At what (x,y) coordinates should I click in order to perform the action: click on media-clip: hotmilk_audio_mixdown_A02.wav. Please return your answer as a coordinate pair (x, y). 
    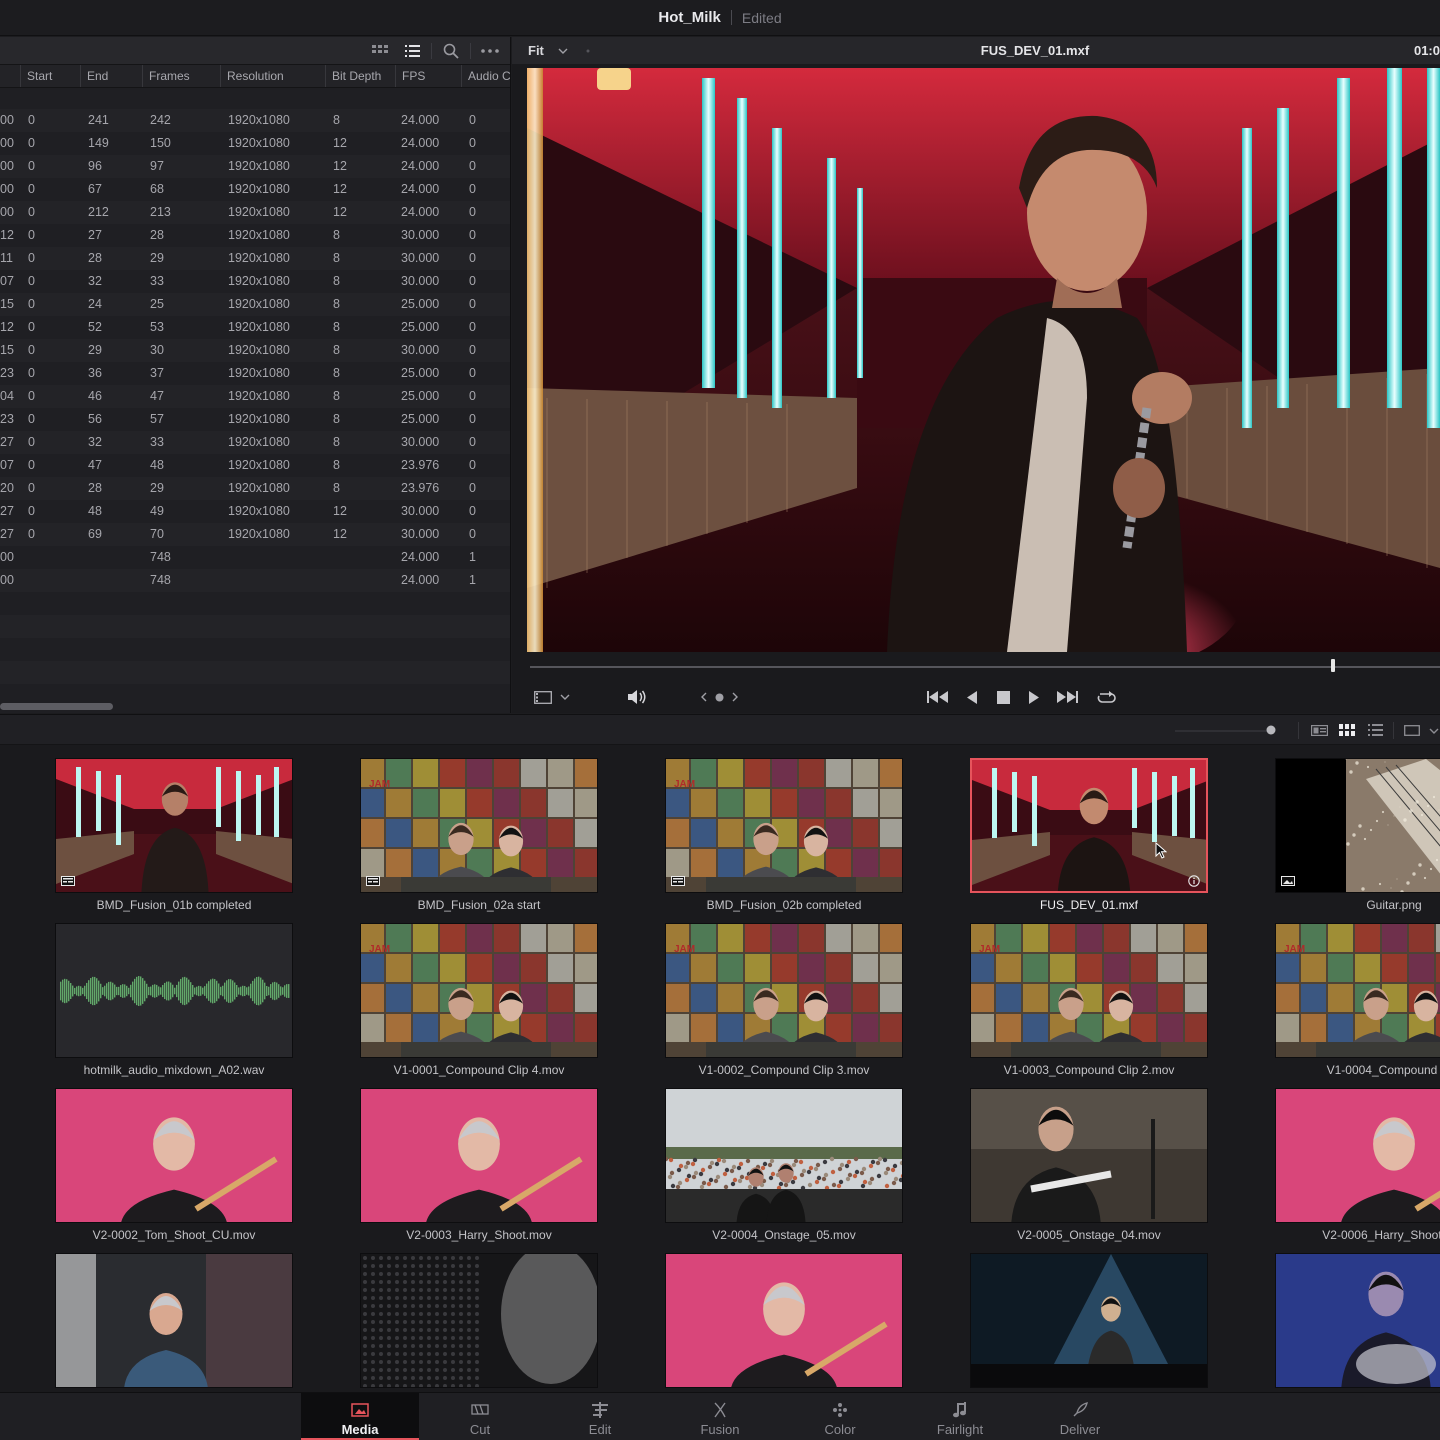
    Looking at the image, I should click on (174, 1000).